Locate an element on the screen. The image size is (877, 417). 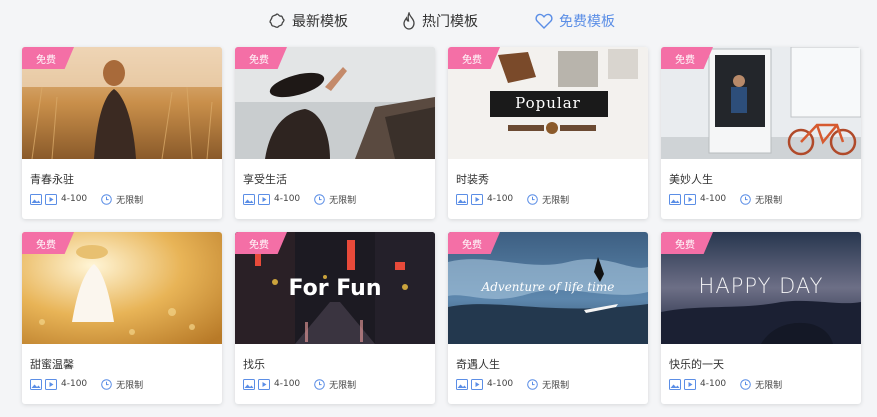
template-thumbnail: Popular 免费 is located at coordinates (548, 103).